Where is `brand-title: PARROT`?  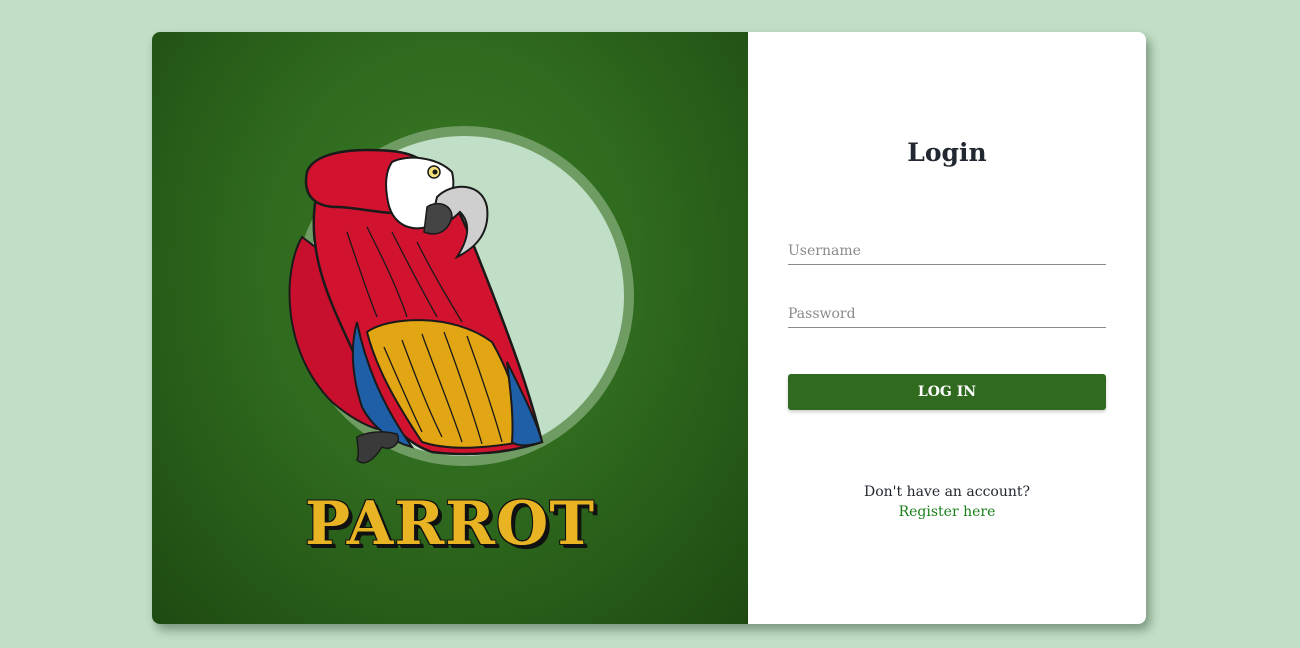
brand-title: PARROT is located at coordinates (450, 524).